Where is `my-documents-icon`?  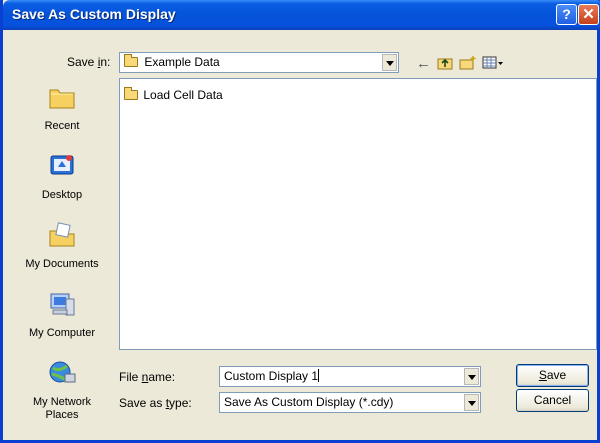 my-documents-icon is located at coordinates (62, 235).